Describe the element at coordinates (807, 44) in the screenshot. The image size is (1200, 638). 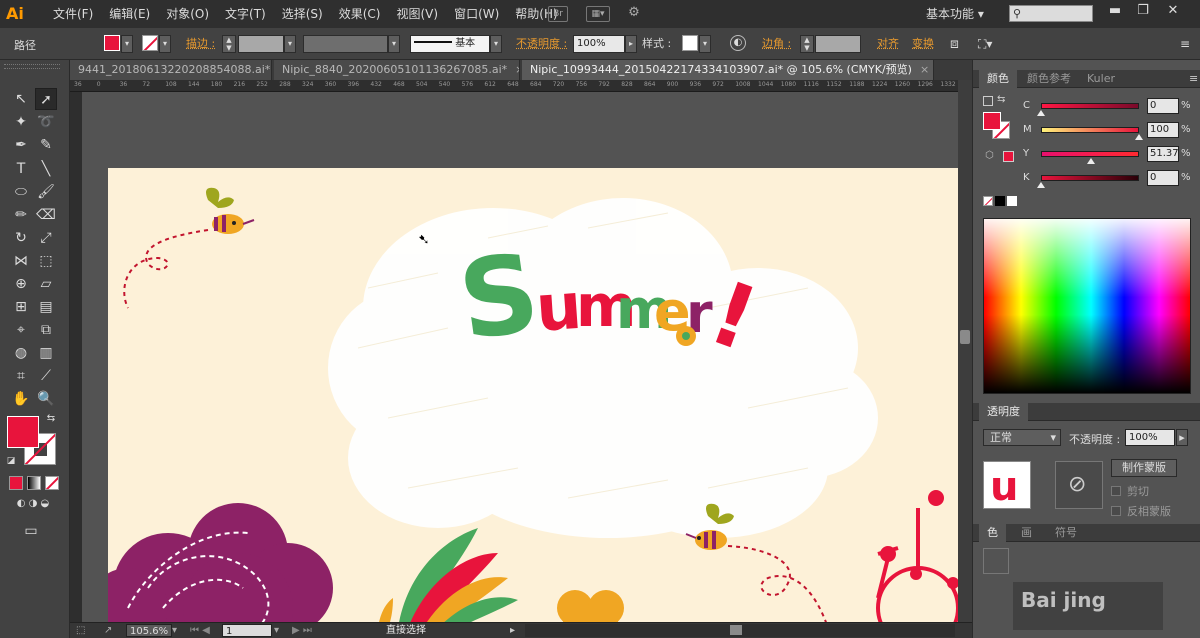
I see `corner-radius-stepper: ▲ ▼` at that location.